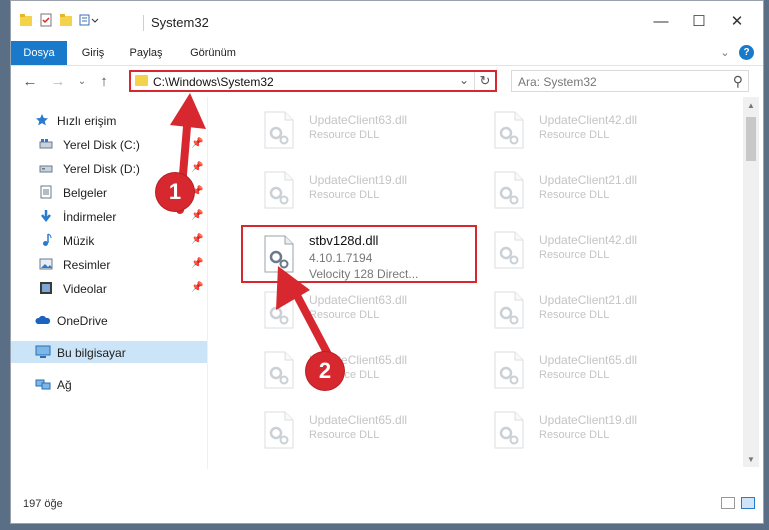  I want to click on download-icon, so click(46, 216).